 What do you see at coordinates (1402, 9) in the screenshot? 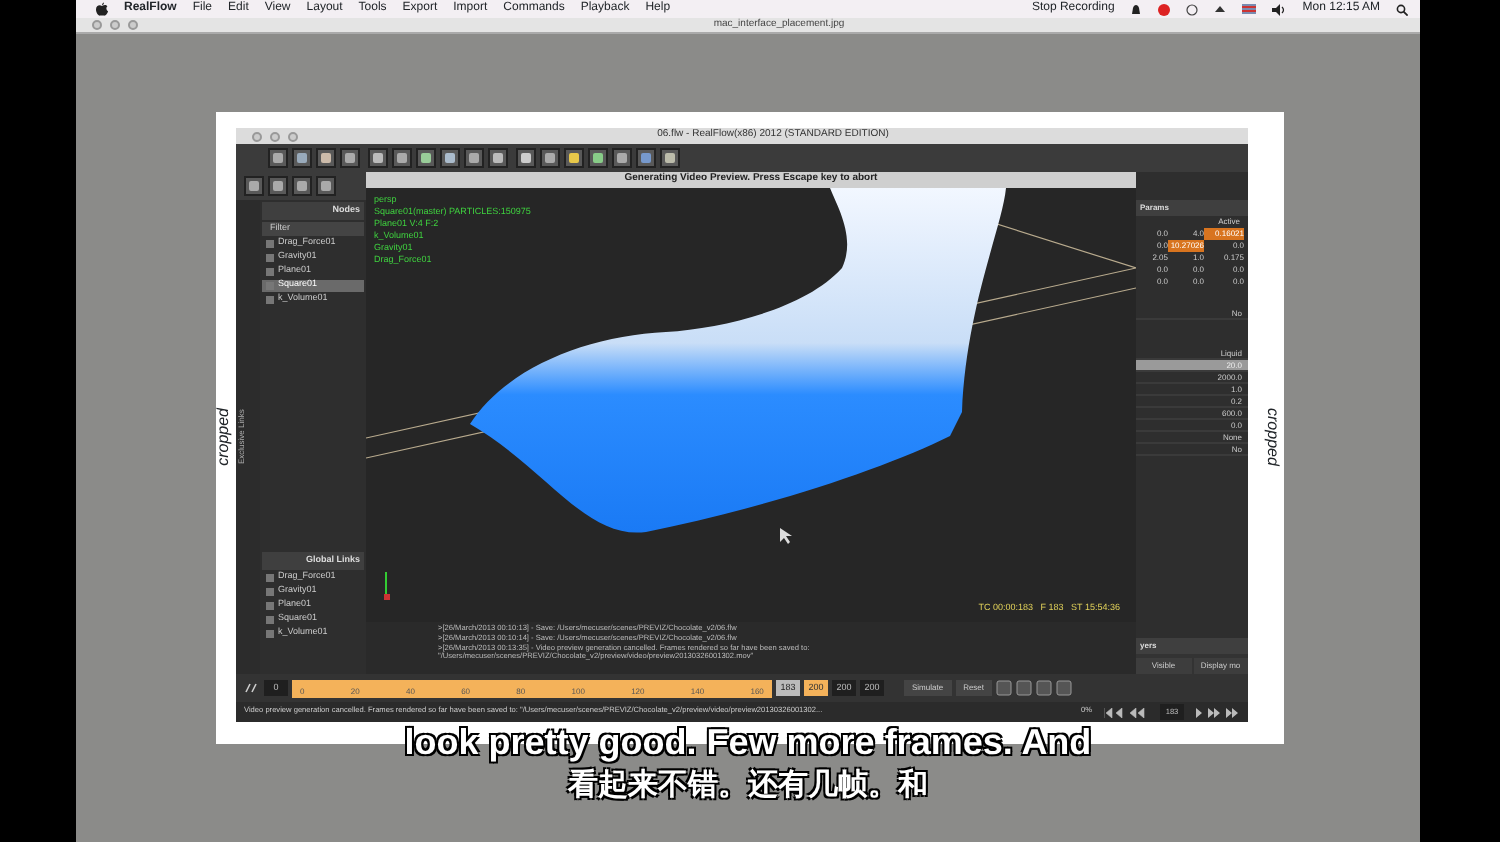
I see `search-icon` at bounding box center [1402, 9].